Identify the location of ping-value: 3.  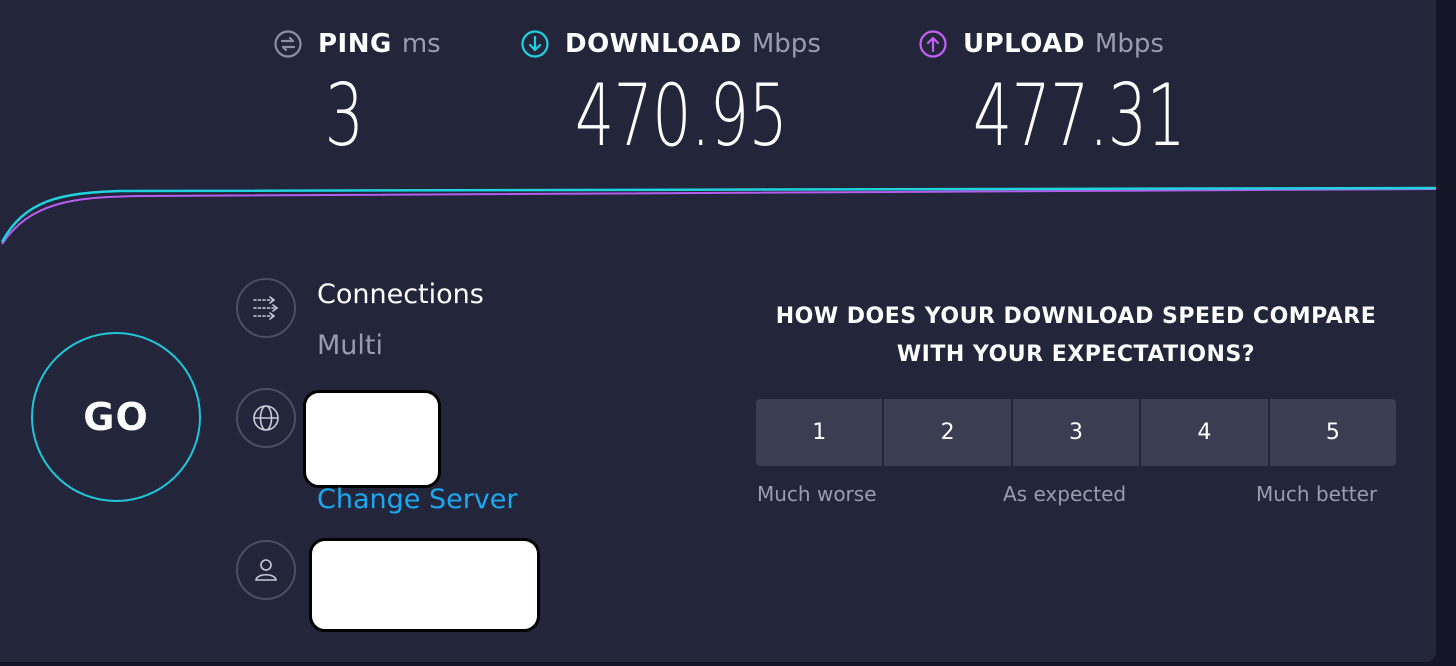
(344, 116).